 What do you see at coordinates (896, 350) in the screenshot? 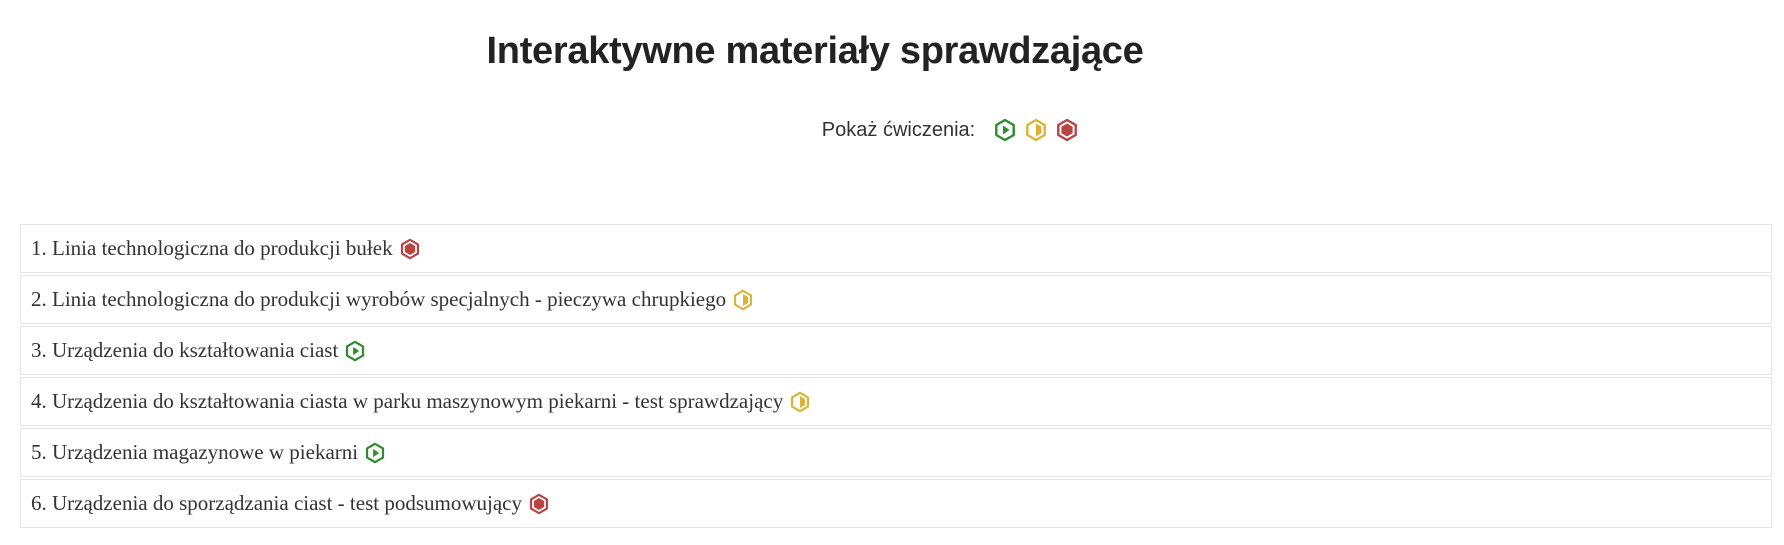
I see `exercise-row: 3. Urządzenia do kształtowania ciast` at bounding box center [896, 350].